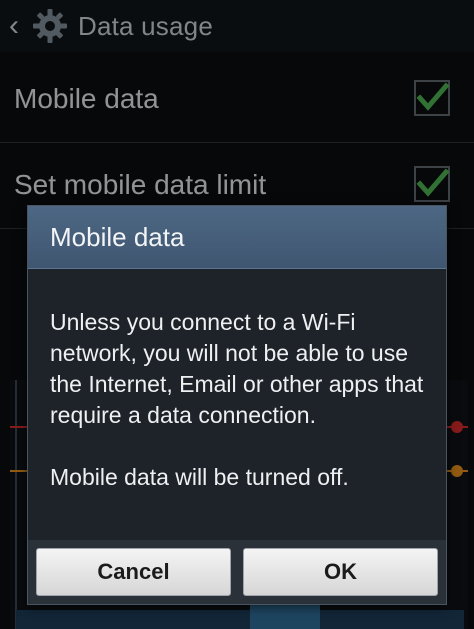 Image resolution: width=474 pixels, height=629 pixels. I want to click on cancel-button: Cancel, so click(133, 572).